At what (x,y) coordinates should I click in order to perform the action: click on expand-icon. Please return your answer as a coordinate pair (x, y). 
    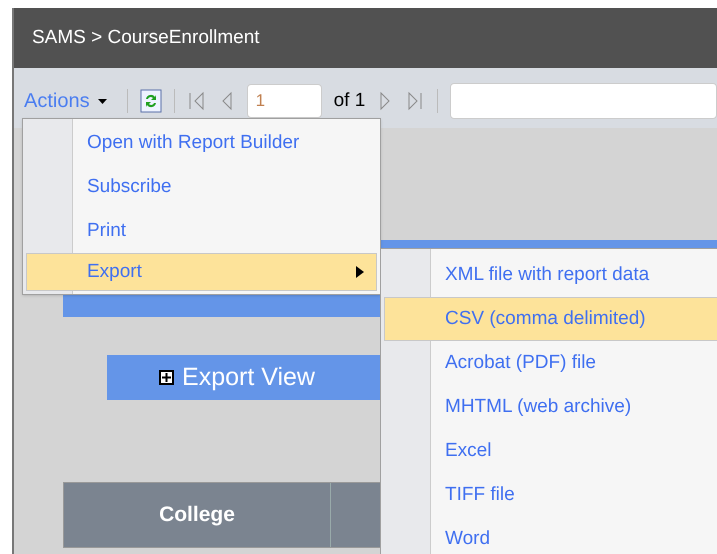
    Looking at the image, I should click on (166, 377).